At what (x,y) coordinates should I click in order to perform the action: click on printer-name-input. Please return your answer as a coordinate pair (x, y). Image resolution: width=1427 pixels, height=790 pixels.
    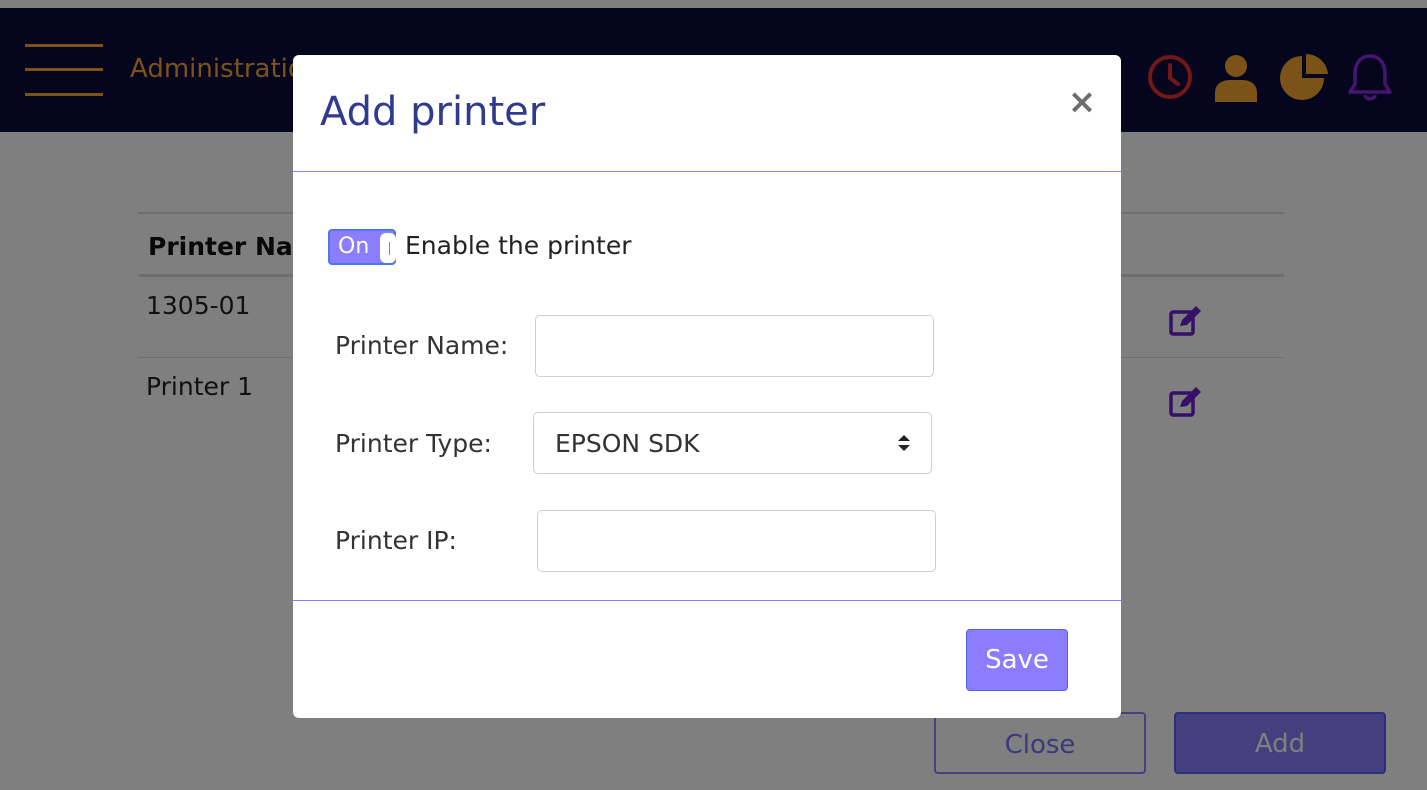
    Looking at the image, I should click on (734, 346).